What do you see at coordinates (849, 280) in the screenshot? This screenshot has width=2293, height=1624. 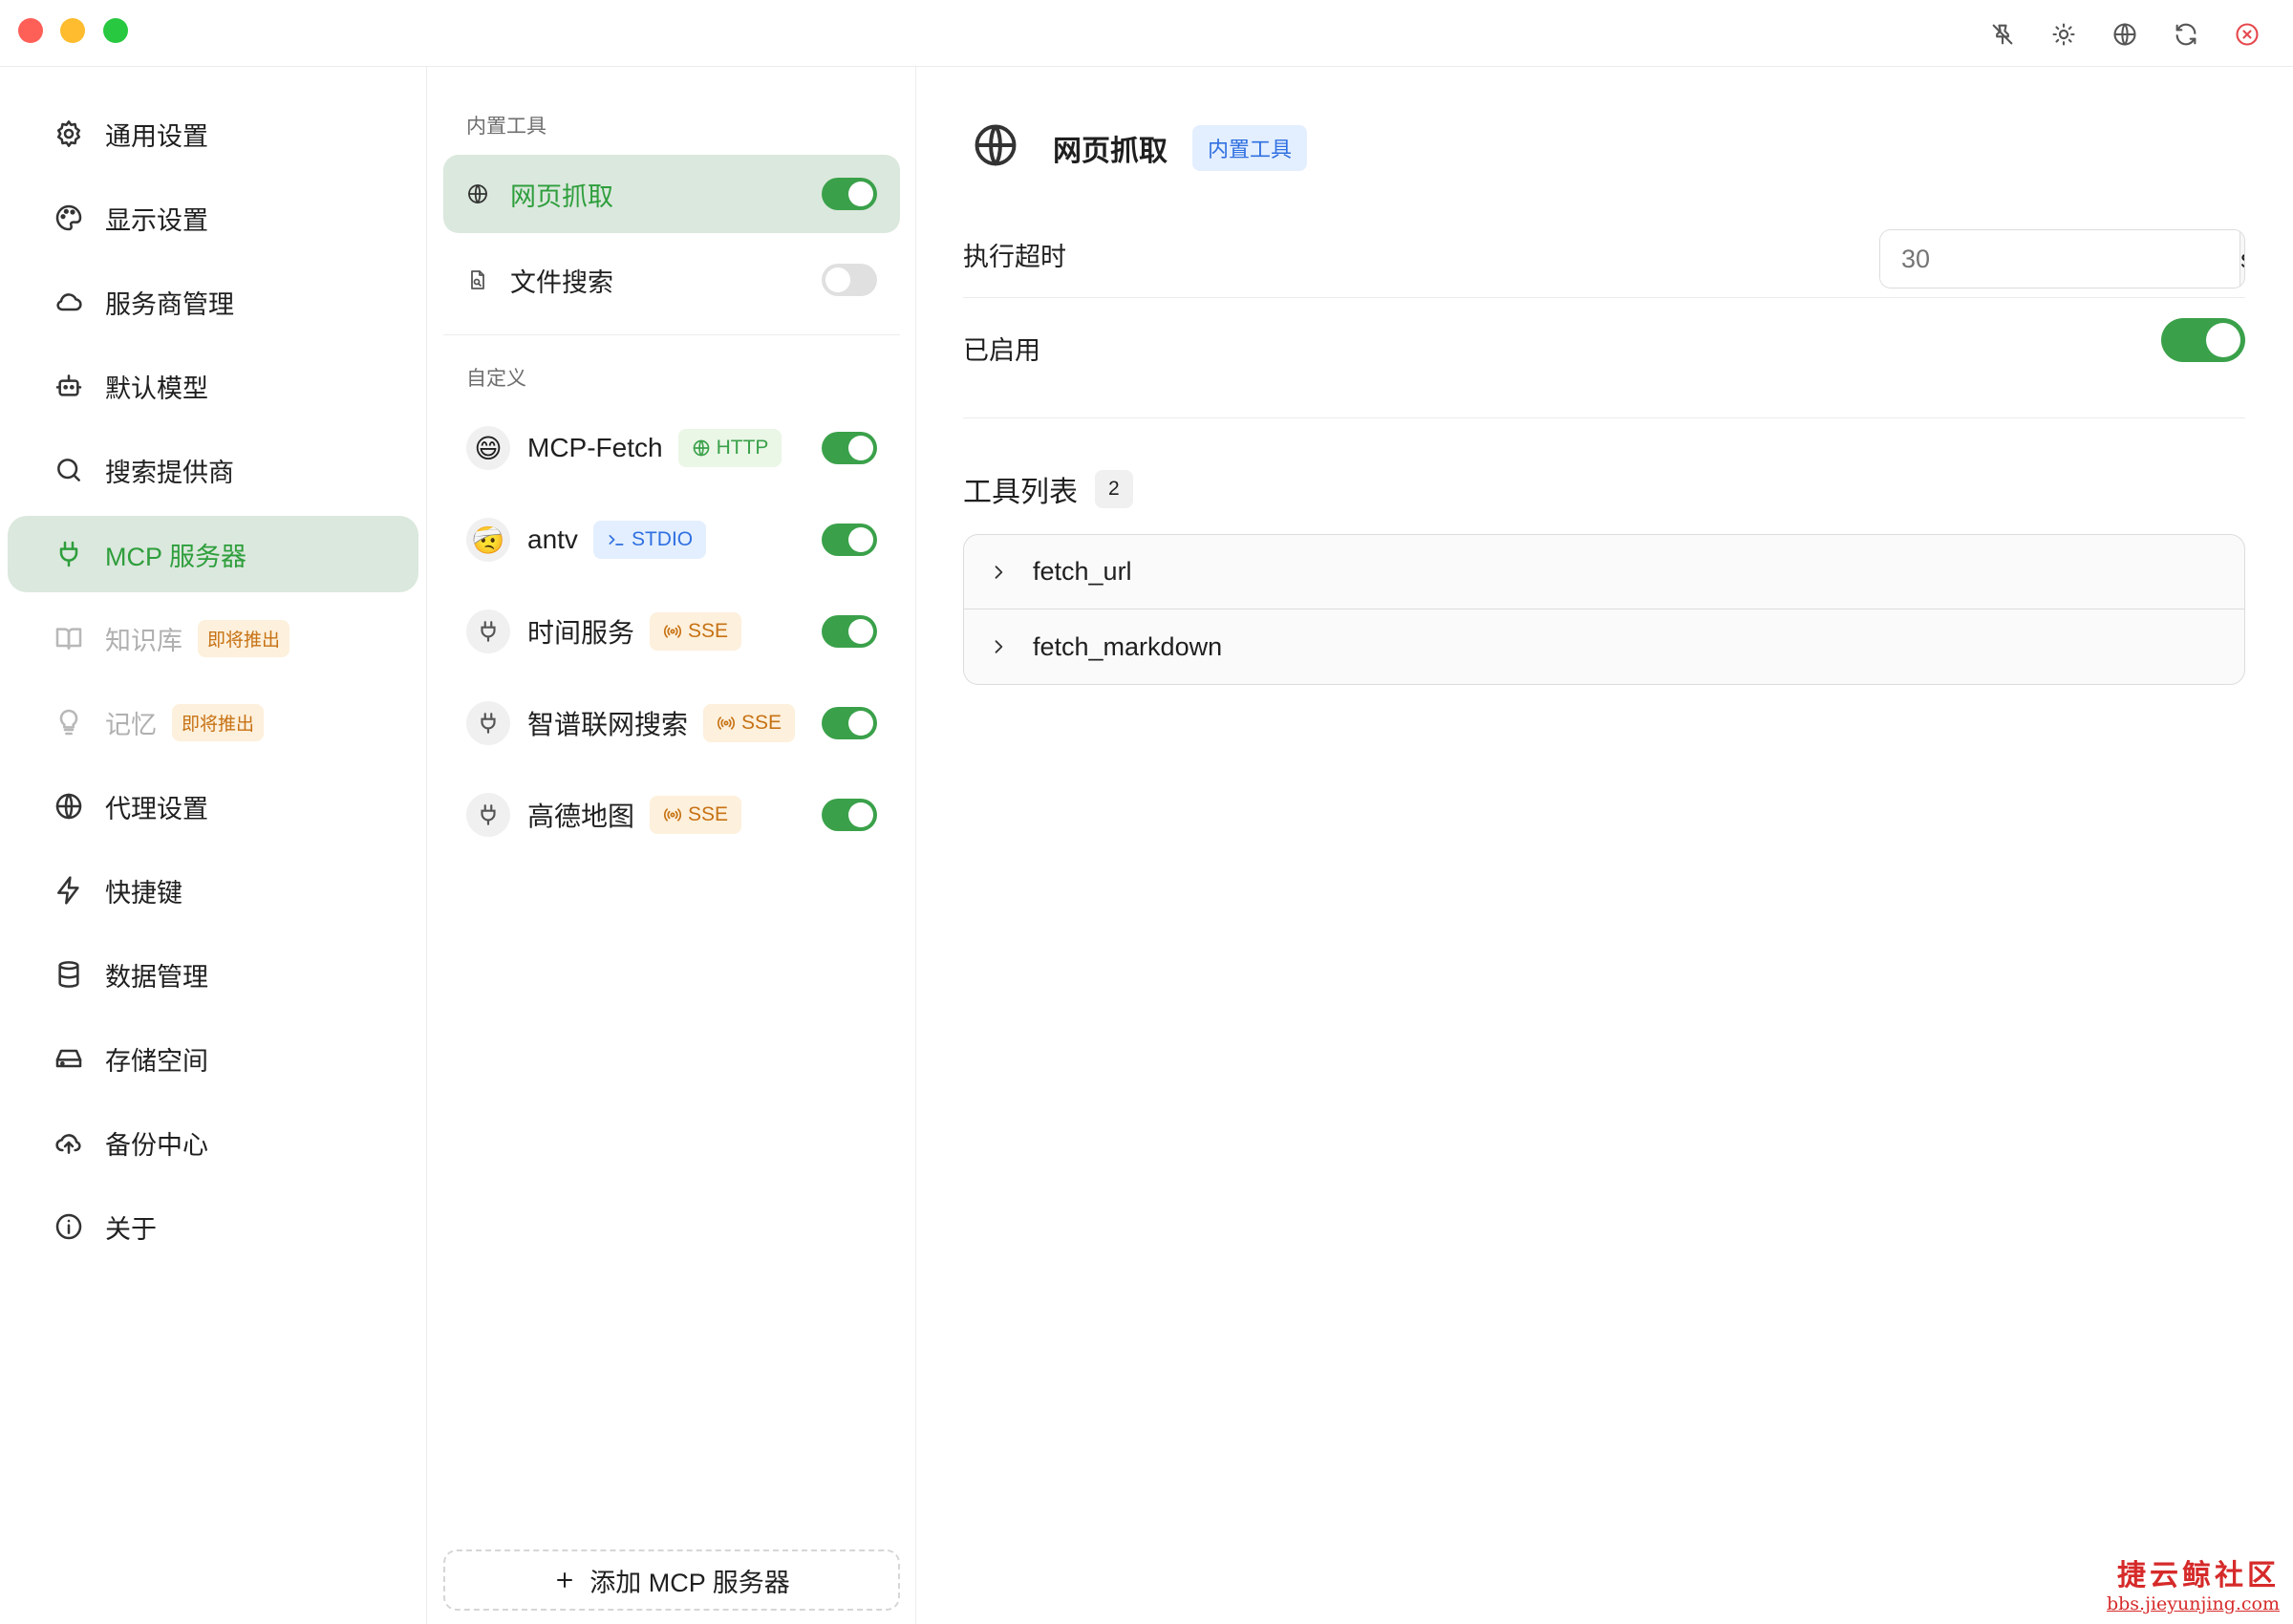 I see `file-search-toggle` at bounding box center [849, 280].